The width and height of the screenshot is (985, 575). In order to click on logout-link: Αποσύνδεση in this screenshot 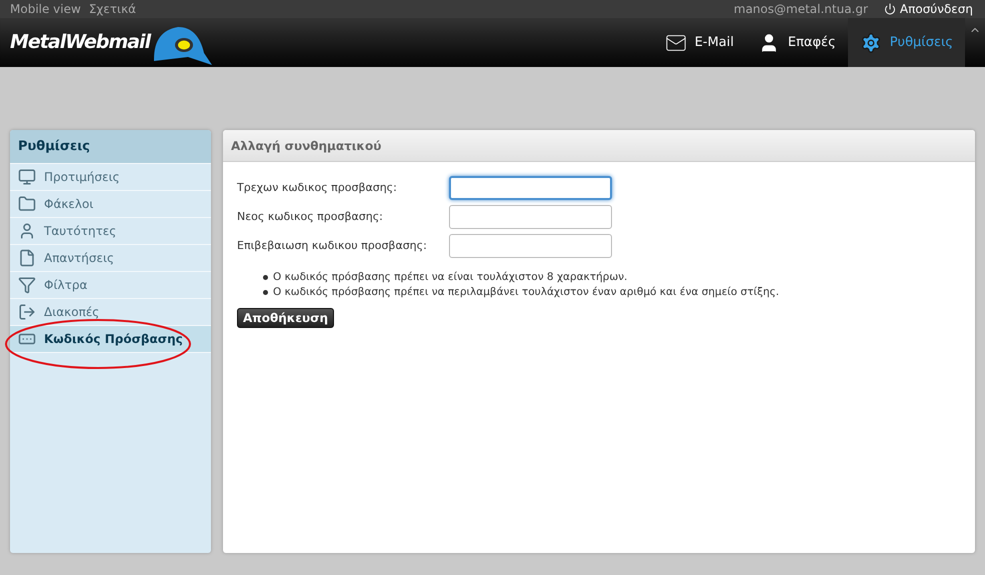, I will do `click(928, 9)`.